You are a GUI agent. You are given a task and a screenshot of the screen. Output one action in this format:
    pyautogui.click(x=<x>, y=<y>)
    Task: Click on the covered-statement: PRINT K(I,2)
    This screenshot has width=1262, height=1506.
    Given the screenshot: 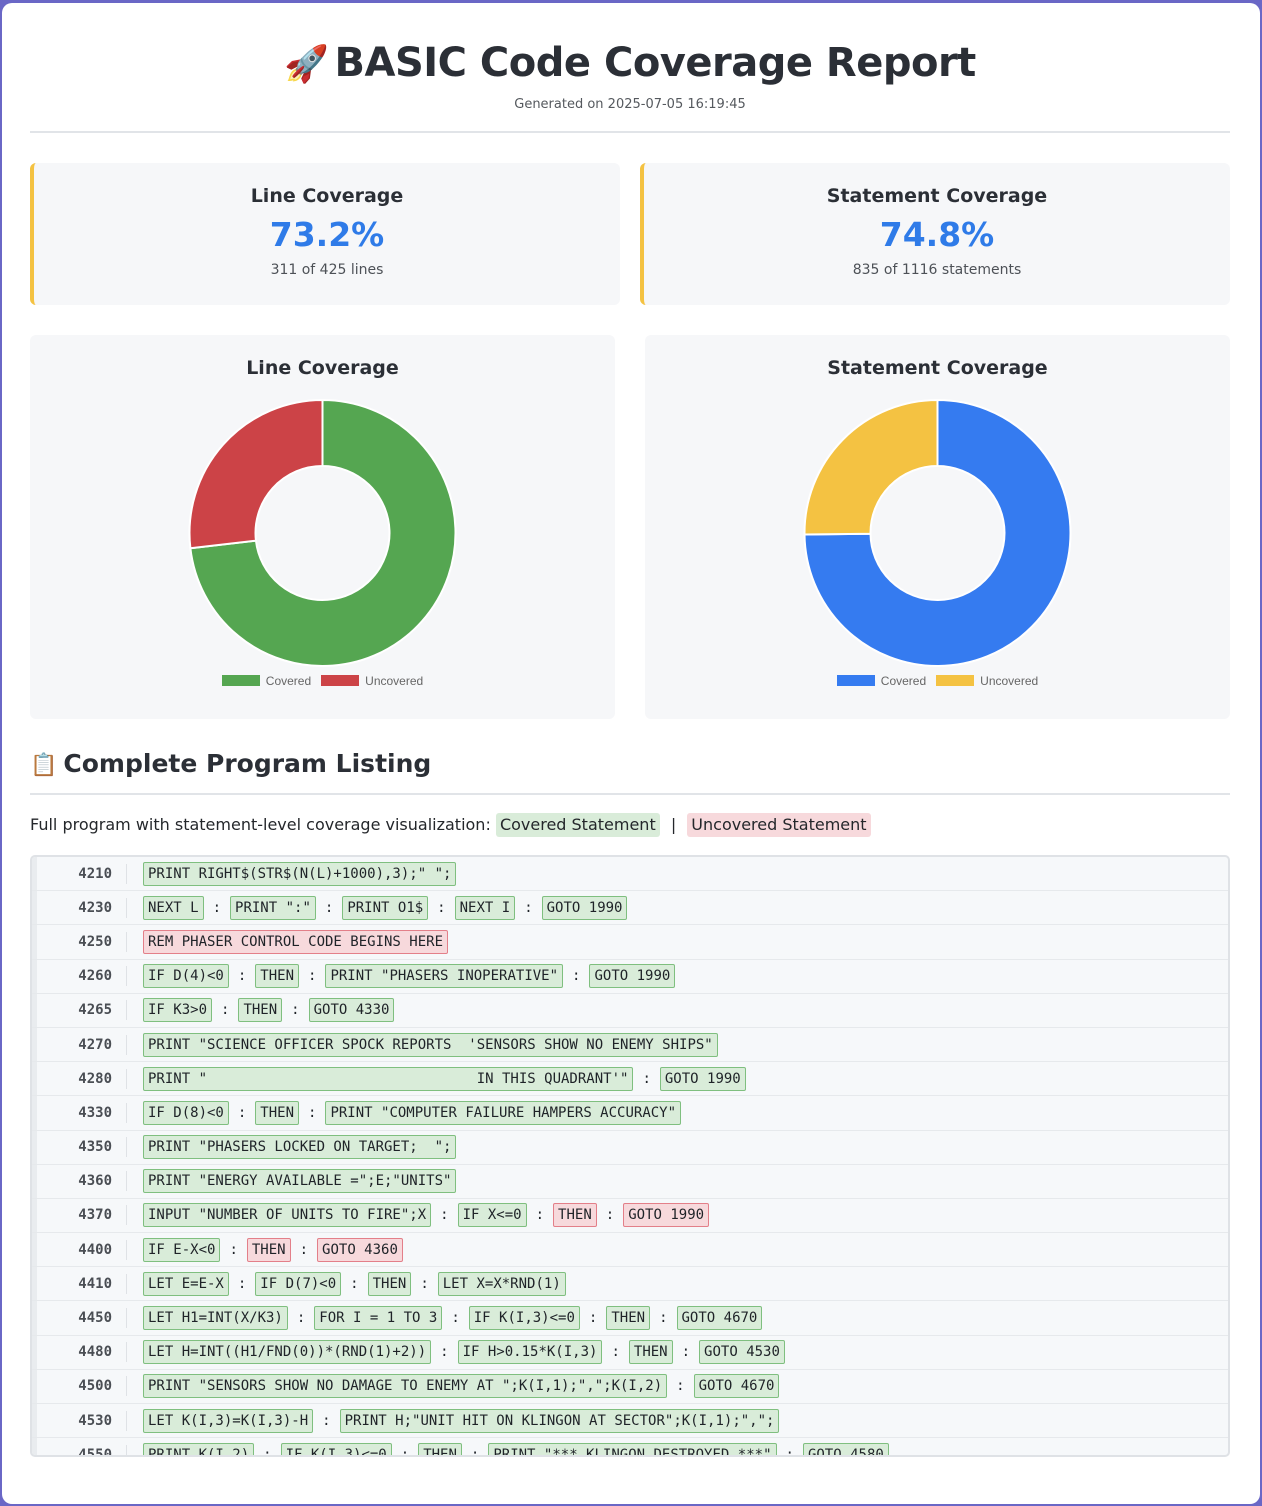 What is the action you would take?
    pyautogui.click(x=199, y=1448)
    